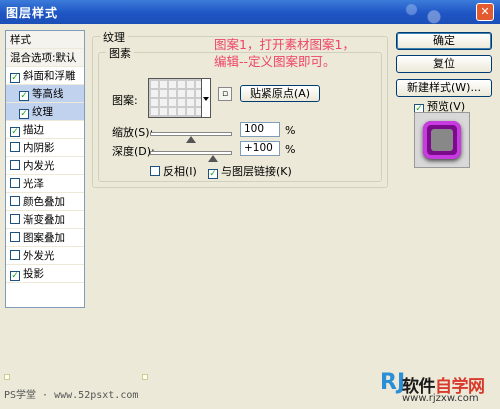 This screenshot has height=409, width=500. I want to click on style-item-label: 颜色叠加, so click(44, 202).